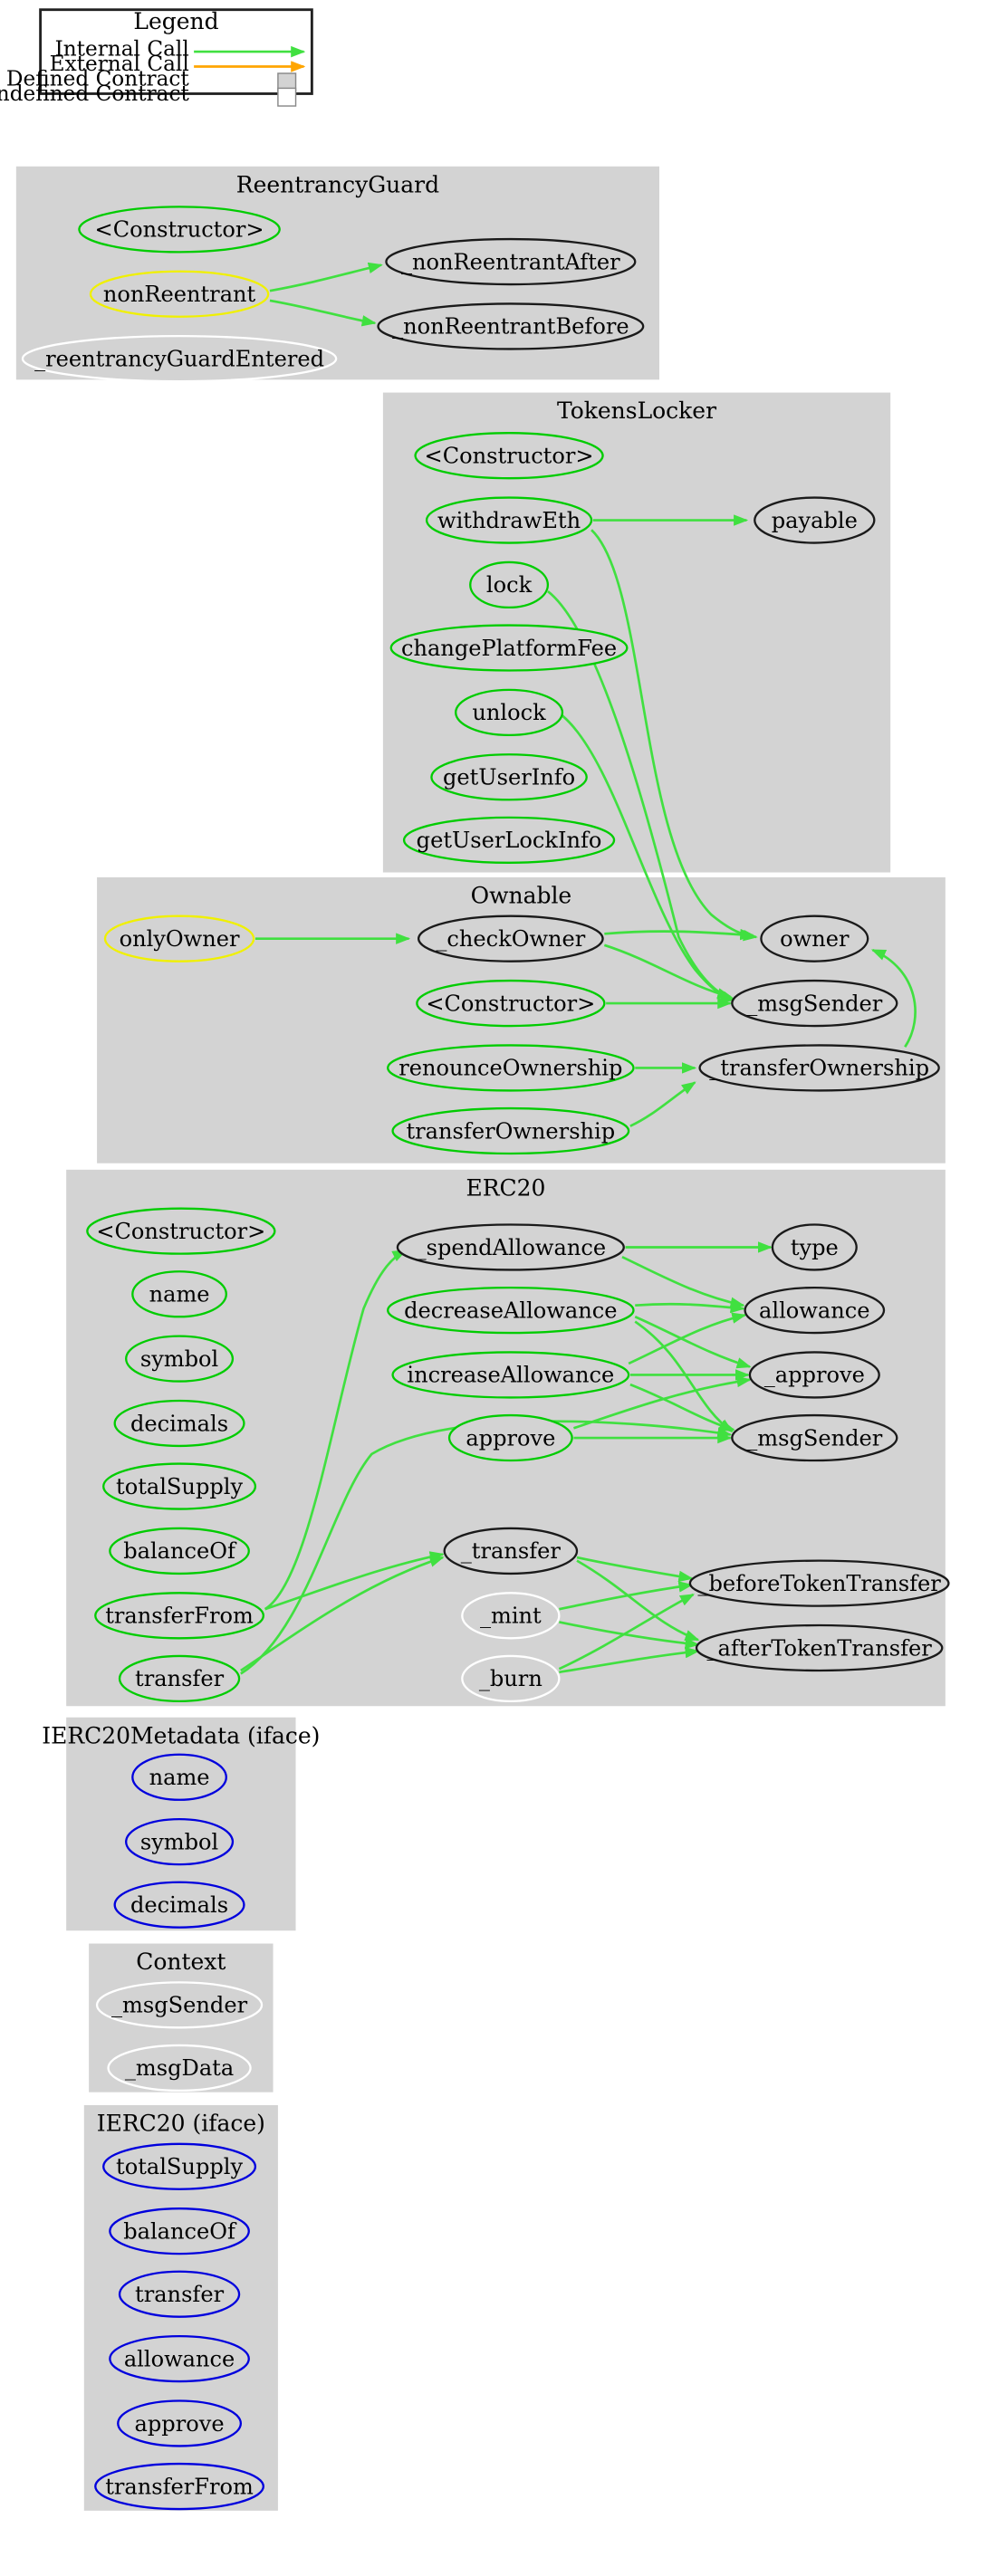  I want to click on node-transfer: _transfer, so click(511, 1551).